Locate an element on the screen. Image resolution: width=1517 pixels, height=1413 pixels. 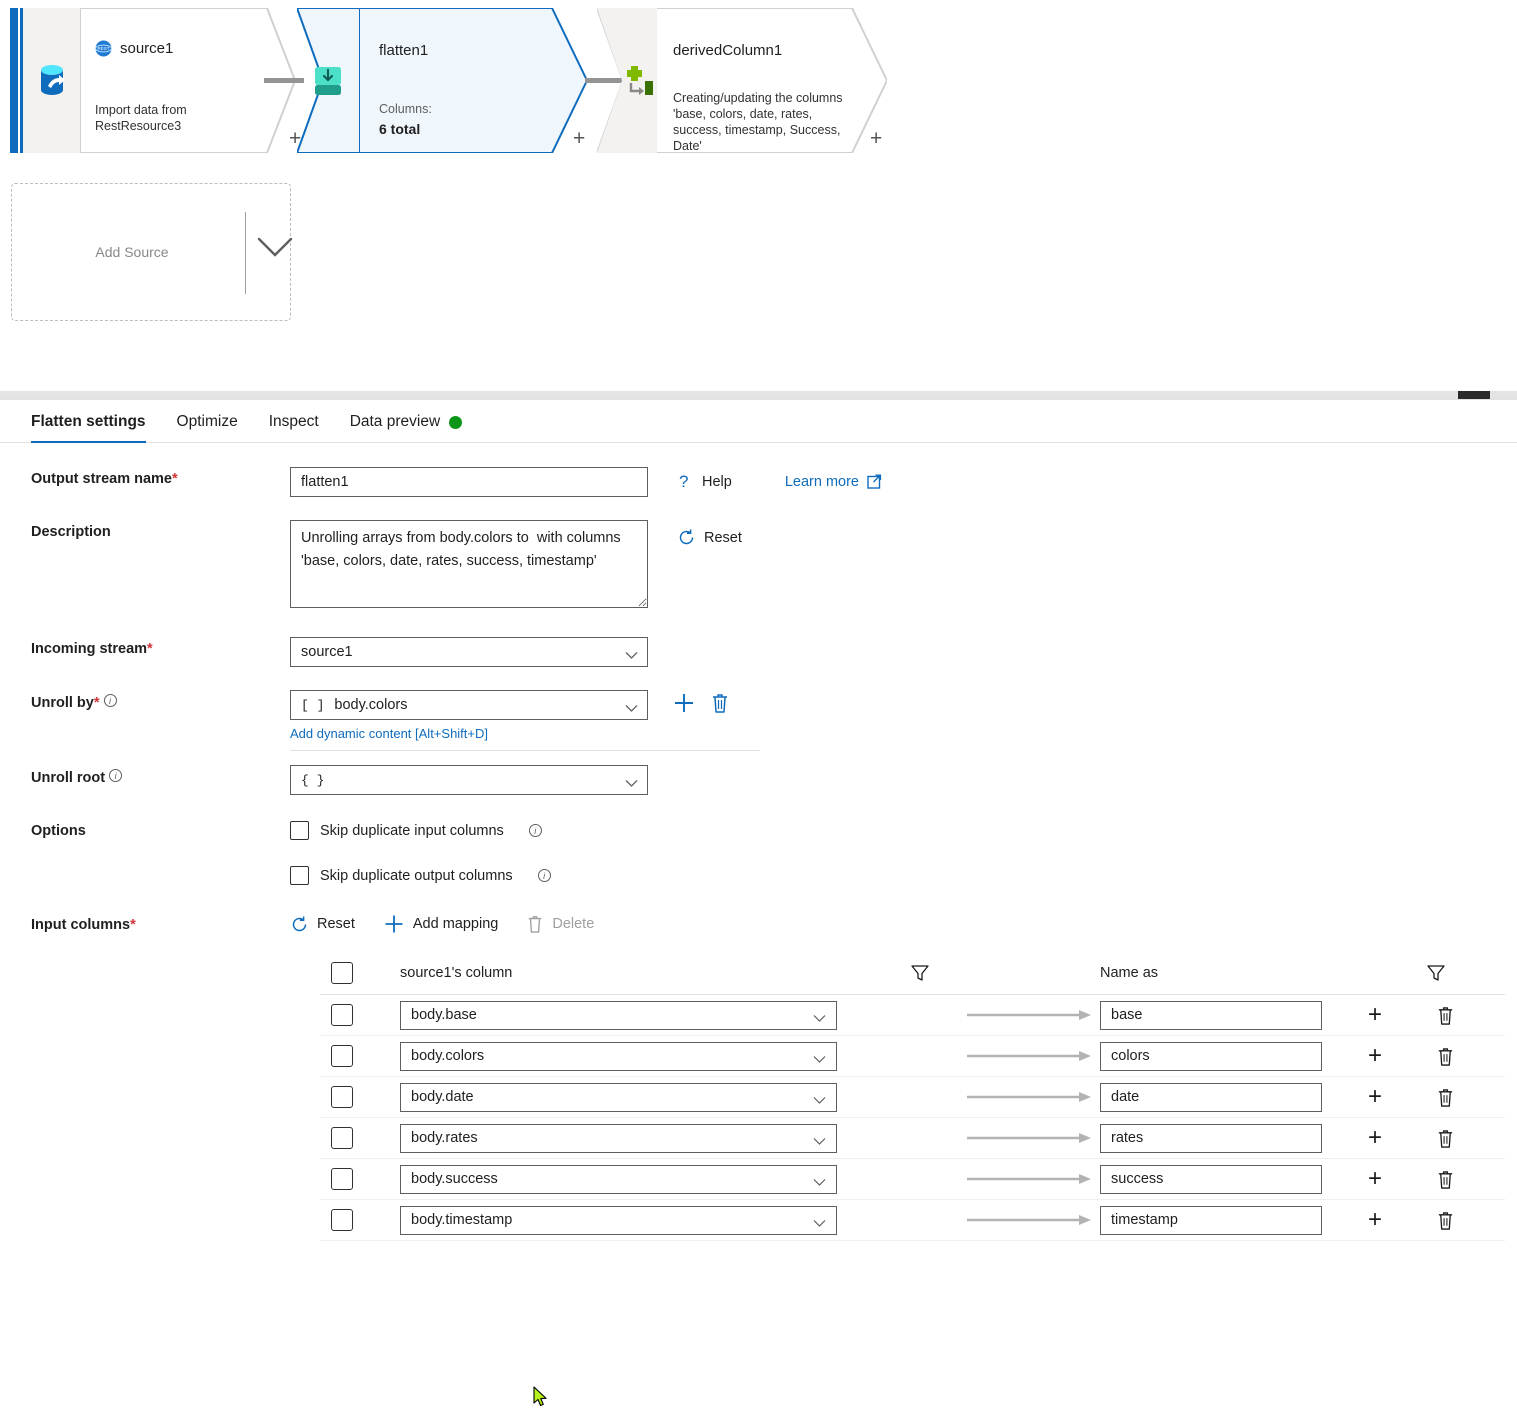
filter-name-as-button is located at coordinates (1410, 973).